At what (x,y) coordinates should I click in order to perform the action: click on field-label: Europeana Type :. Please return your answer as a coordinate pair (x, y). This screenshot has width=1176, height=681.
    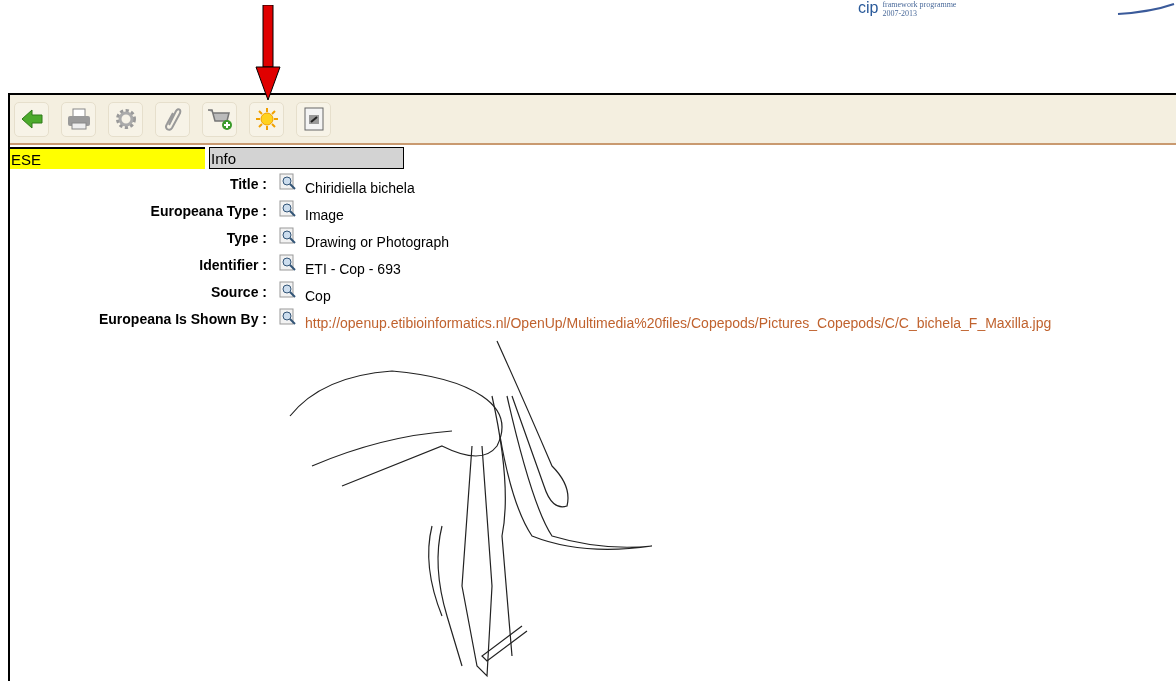
    Looking at the image, I should click on (208, 211).